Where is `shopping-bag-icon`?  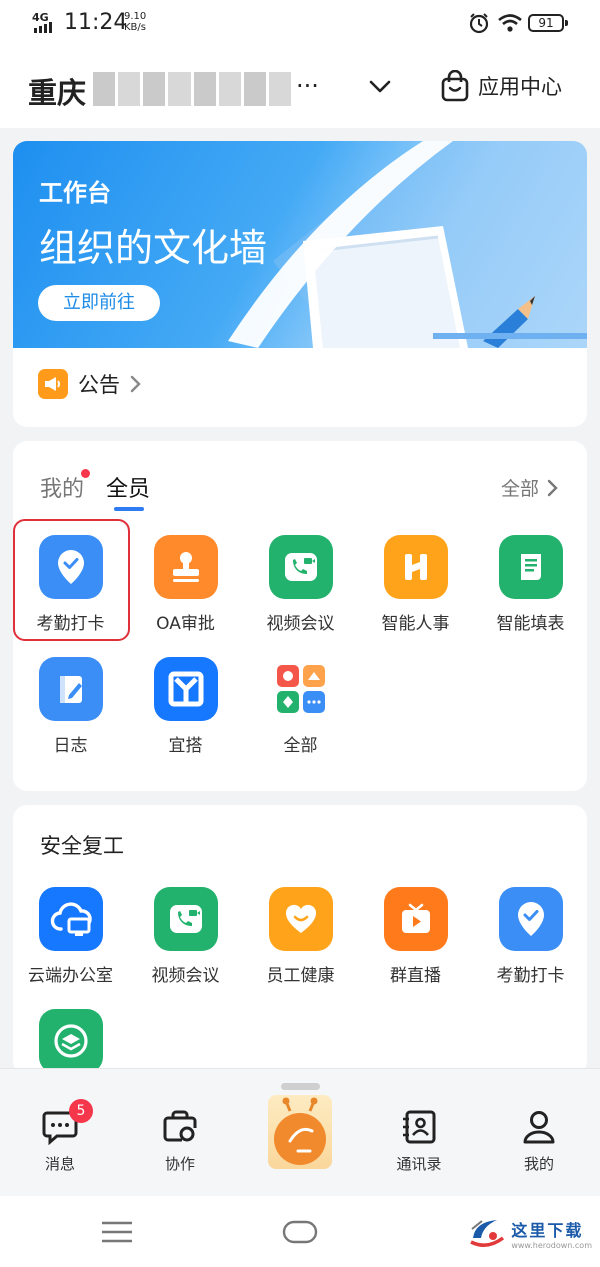
shopping-bag-icon is located at coordinates (455, 86).